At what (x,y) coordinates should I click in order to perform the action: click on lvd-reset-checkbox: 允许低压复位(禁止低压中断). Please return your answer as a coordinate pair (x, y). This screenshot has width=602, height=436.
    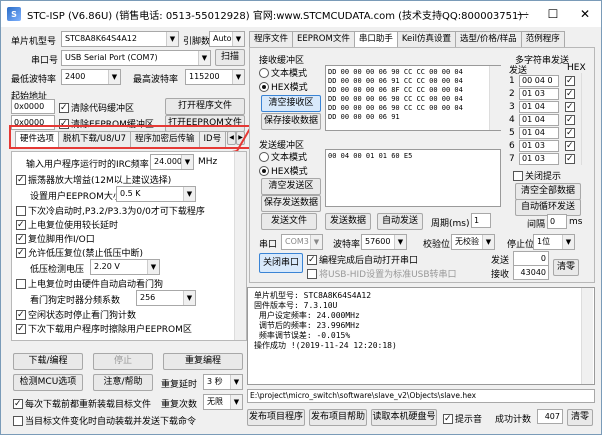
    Looking at the image, I should click on (79, 252).